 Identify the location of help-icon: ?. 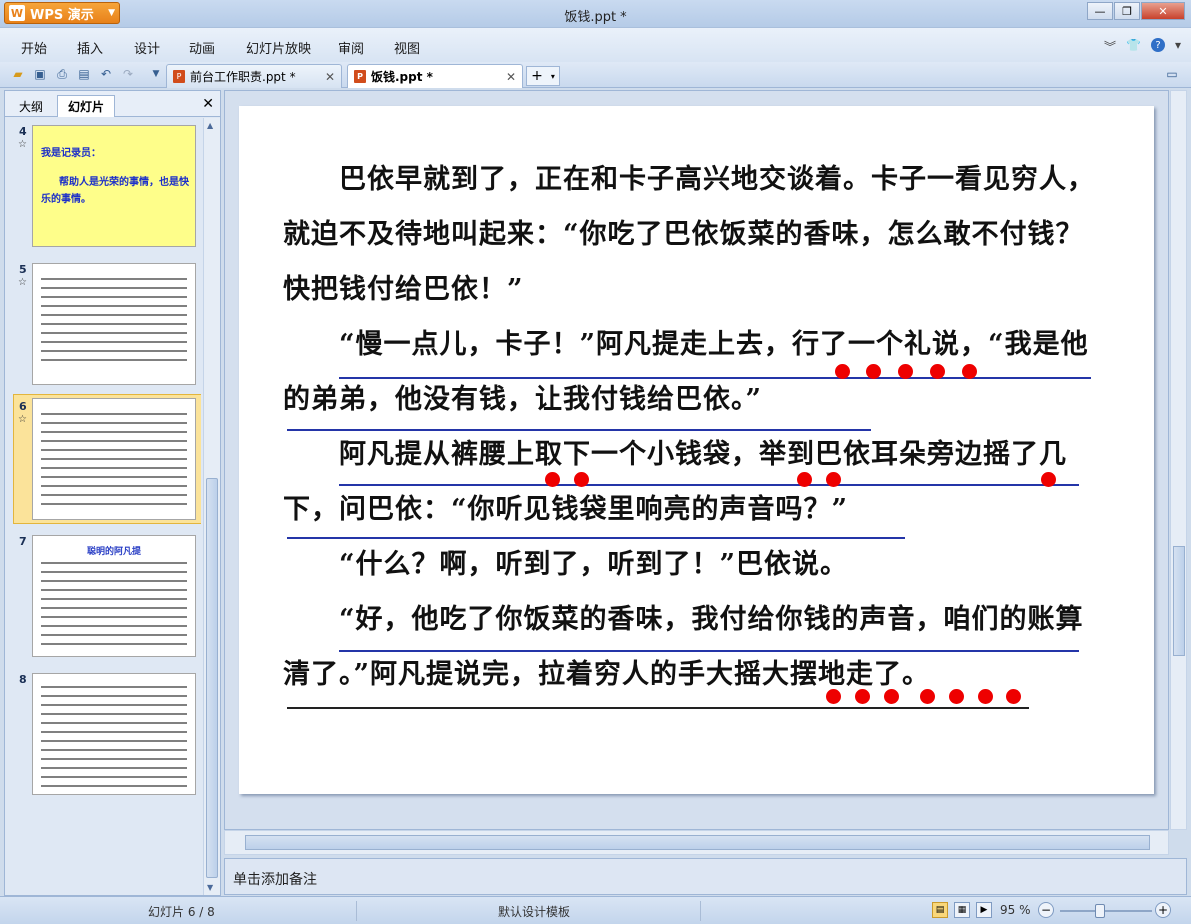
(1157, 45).